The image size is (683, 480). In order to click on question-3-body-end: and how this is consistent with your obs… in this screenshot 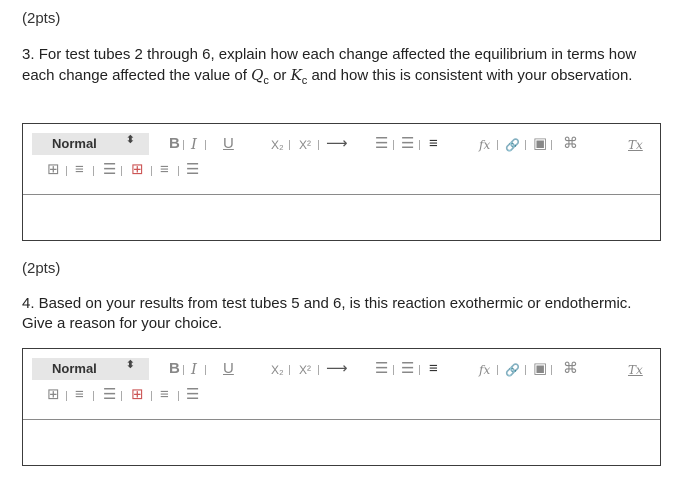, I will do `click(472, 75)`.